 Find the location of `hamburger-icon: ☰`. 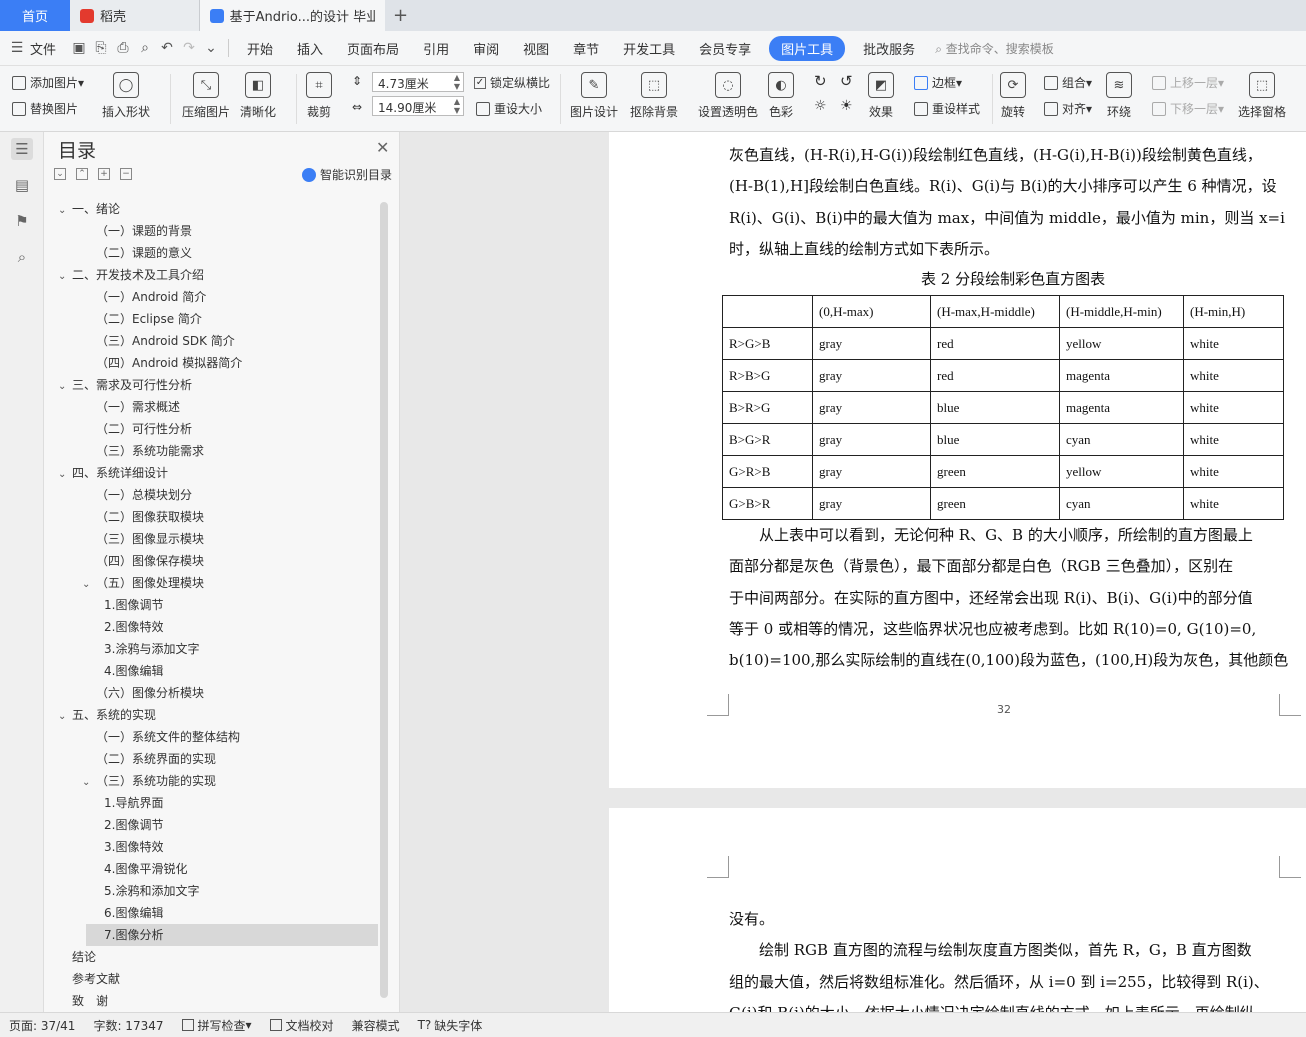

hamburger-icon: ☰ is located at coordinates (17, 48).